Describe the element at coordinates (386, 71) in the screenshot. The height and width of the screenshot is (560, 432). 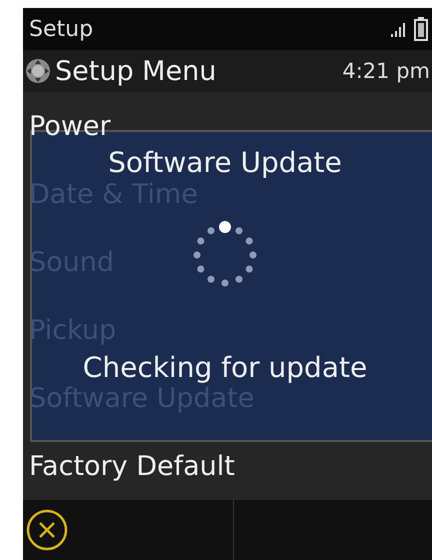
I see `clock-time: 4:21 pm` at that location.